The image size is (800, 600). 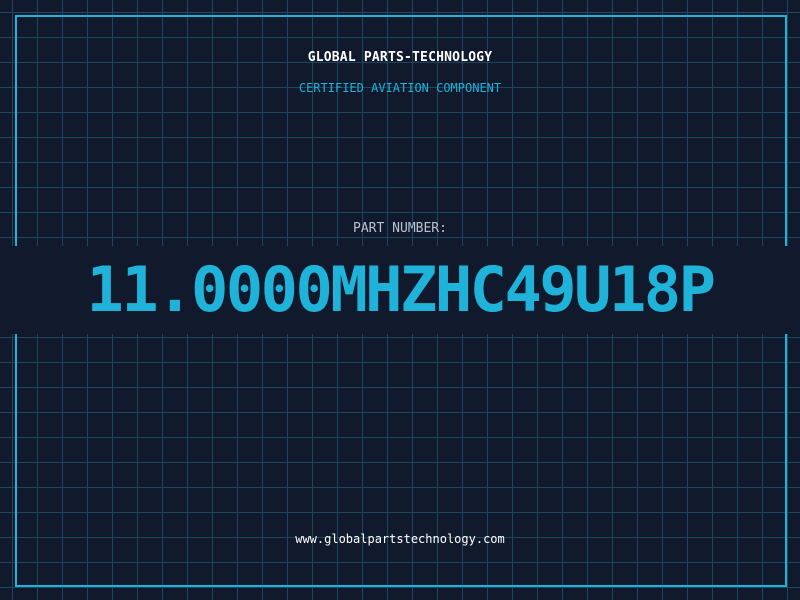 What do you see at coordinates (400, 88) in the screenshot?
I see `brand-subtitle: CERTIFIED AVIATION COMPONENT` at bounding box center [400, 88].